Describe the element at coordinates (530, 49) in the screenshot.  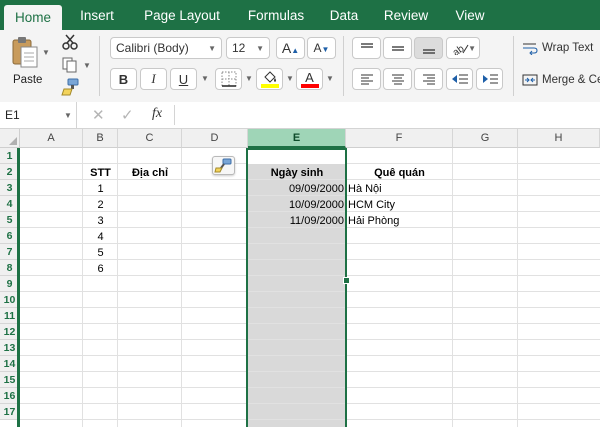
I see `wrap-text-icon` at that location.